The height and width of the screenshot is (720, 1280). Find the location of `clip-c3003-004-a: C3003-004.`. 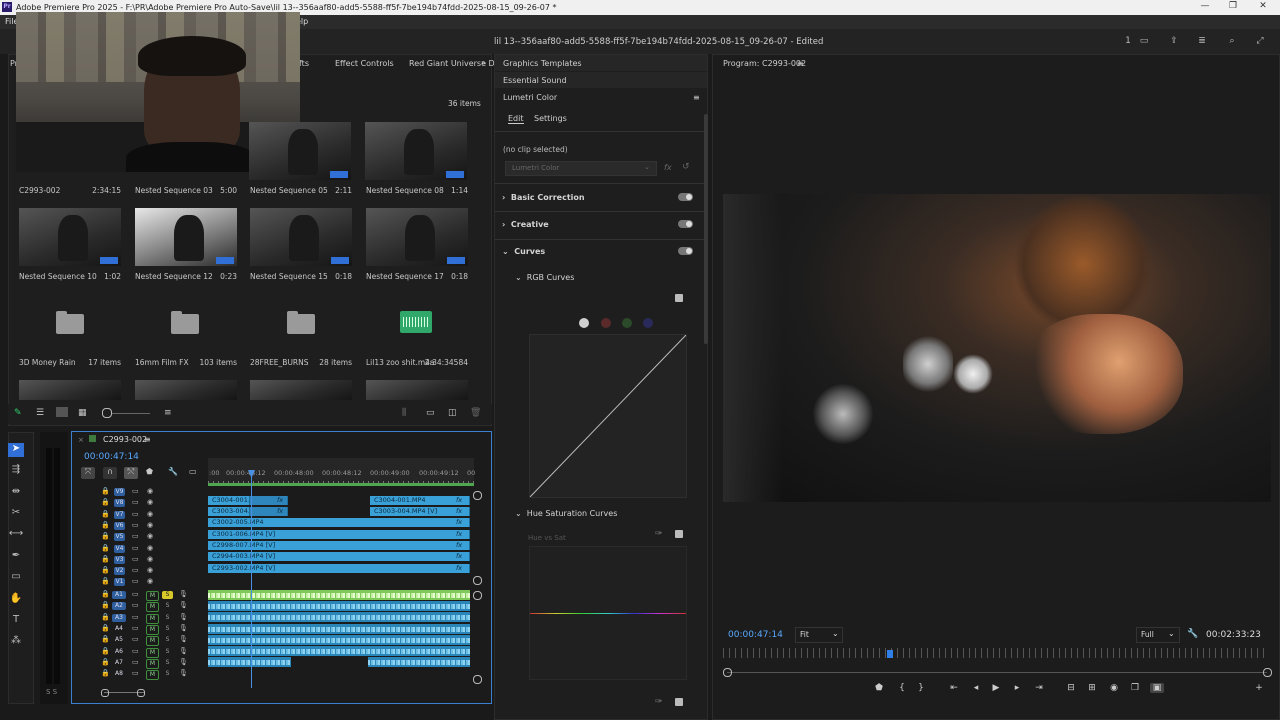

clip-c3003-004-a: C3003-004. is located at coordinates (229, 511).